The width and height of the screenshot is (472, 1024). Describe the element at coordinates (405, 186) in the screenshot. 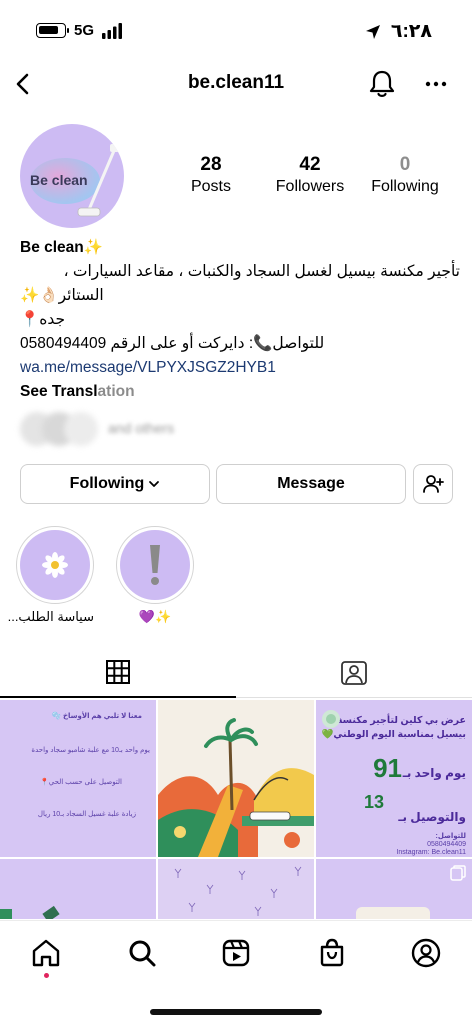

I see `following-label: Following` at that location.